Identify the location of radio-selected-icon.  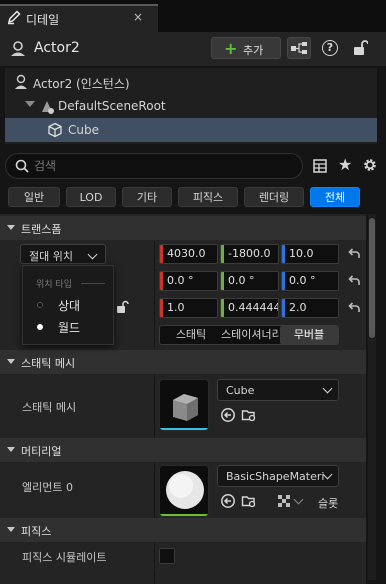
(40, 327).